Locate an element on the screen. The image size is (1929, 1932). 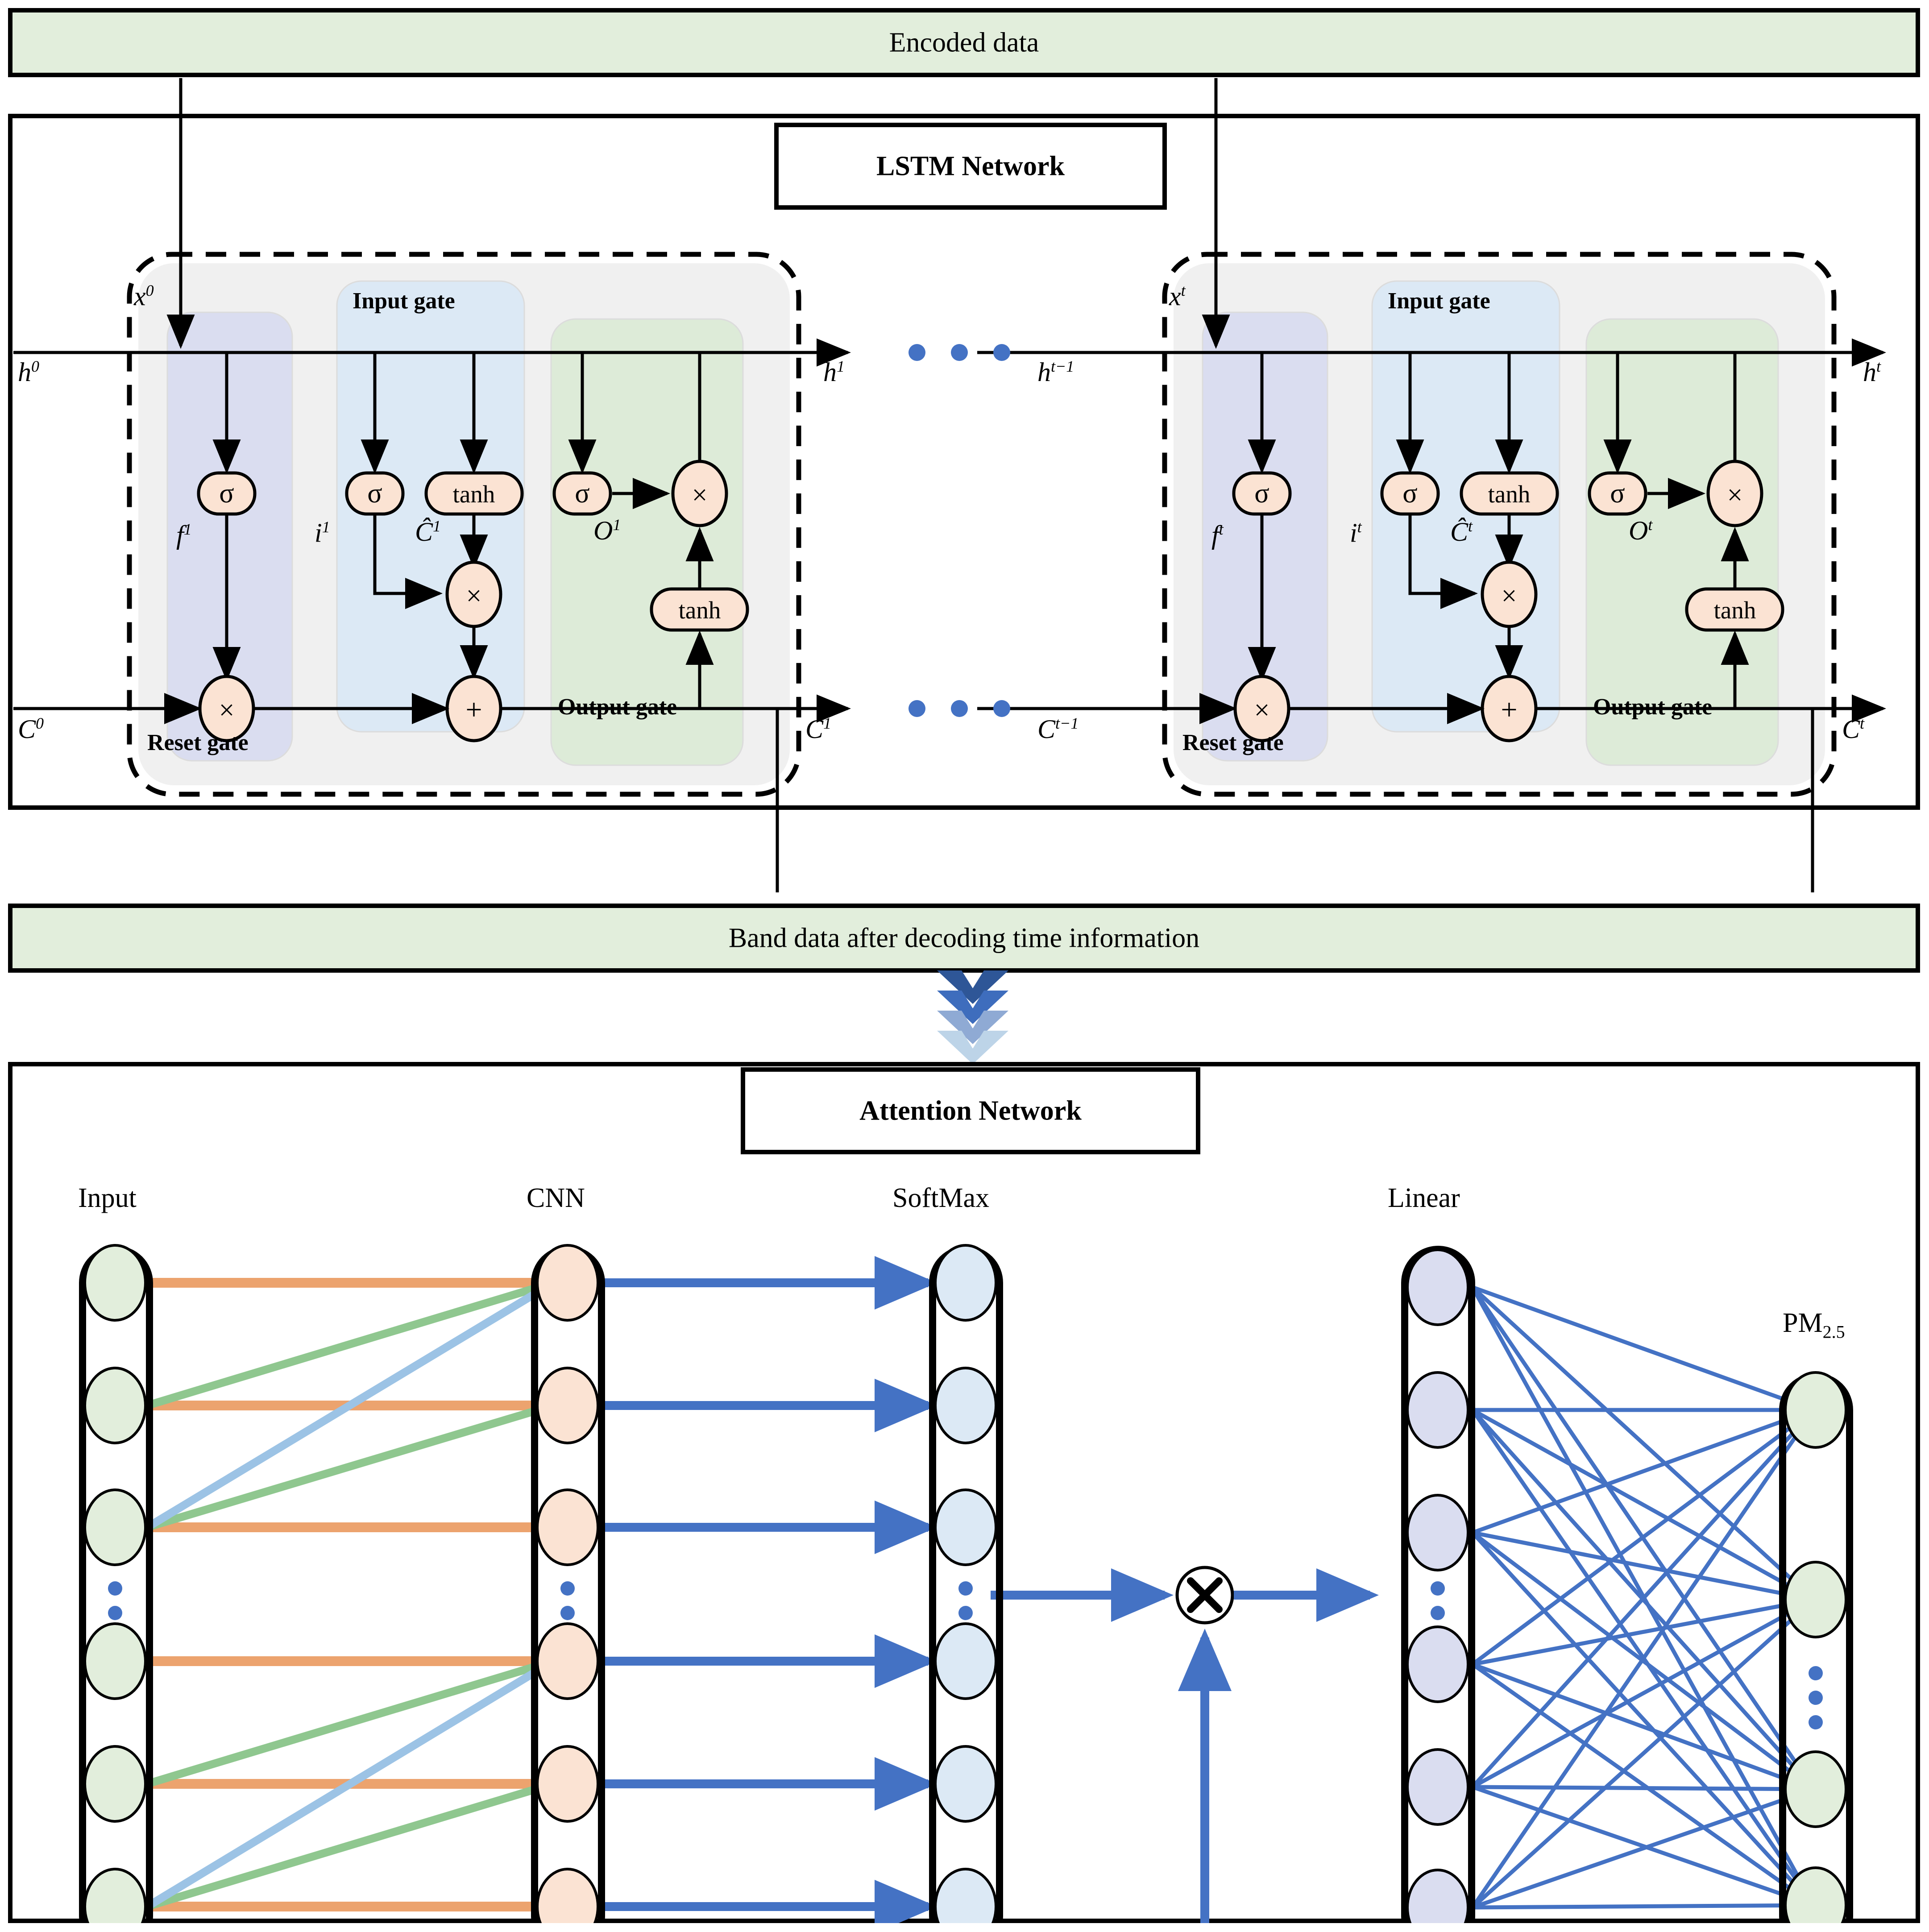
cell-gap-ellipsis-bottom is located at coordinates (959, 708).